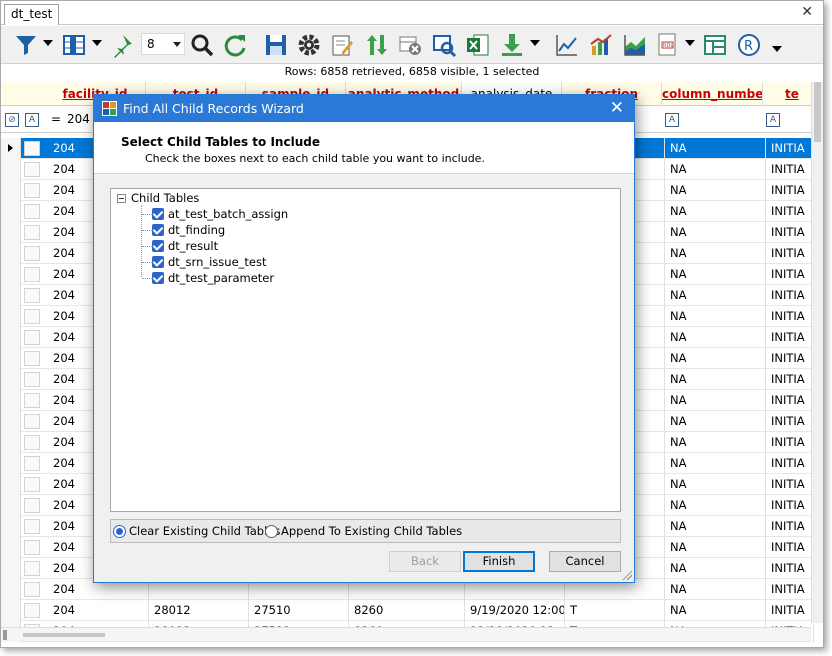 This screenshot has height=656, width=832. Describe the element at coordinates (48, 43) in the screenshot. I see `filter-dropdown-icon` at that location.